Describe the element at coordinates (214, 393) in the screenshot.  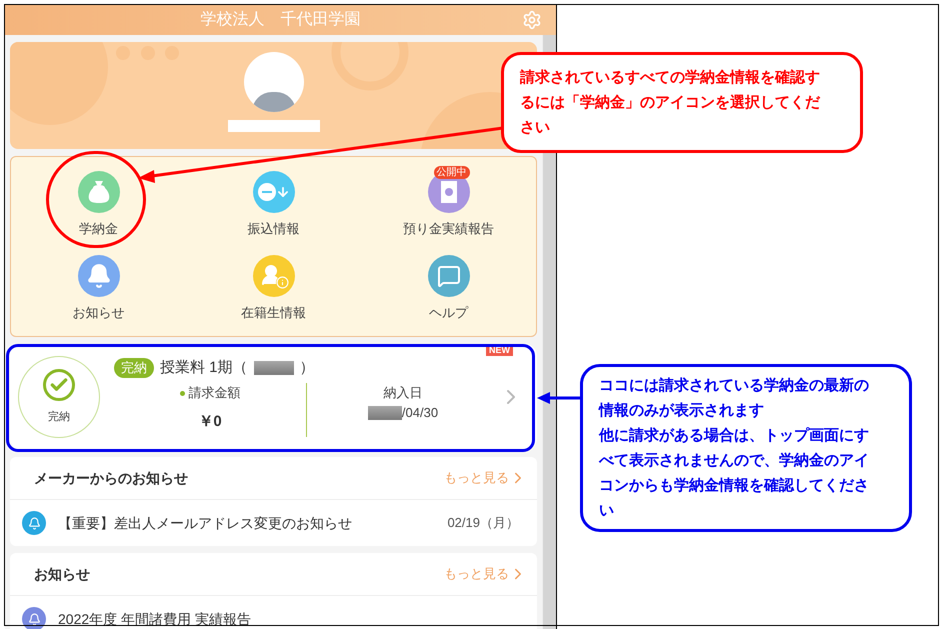
I see `amount-label: 請求金額` at that location.